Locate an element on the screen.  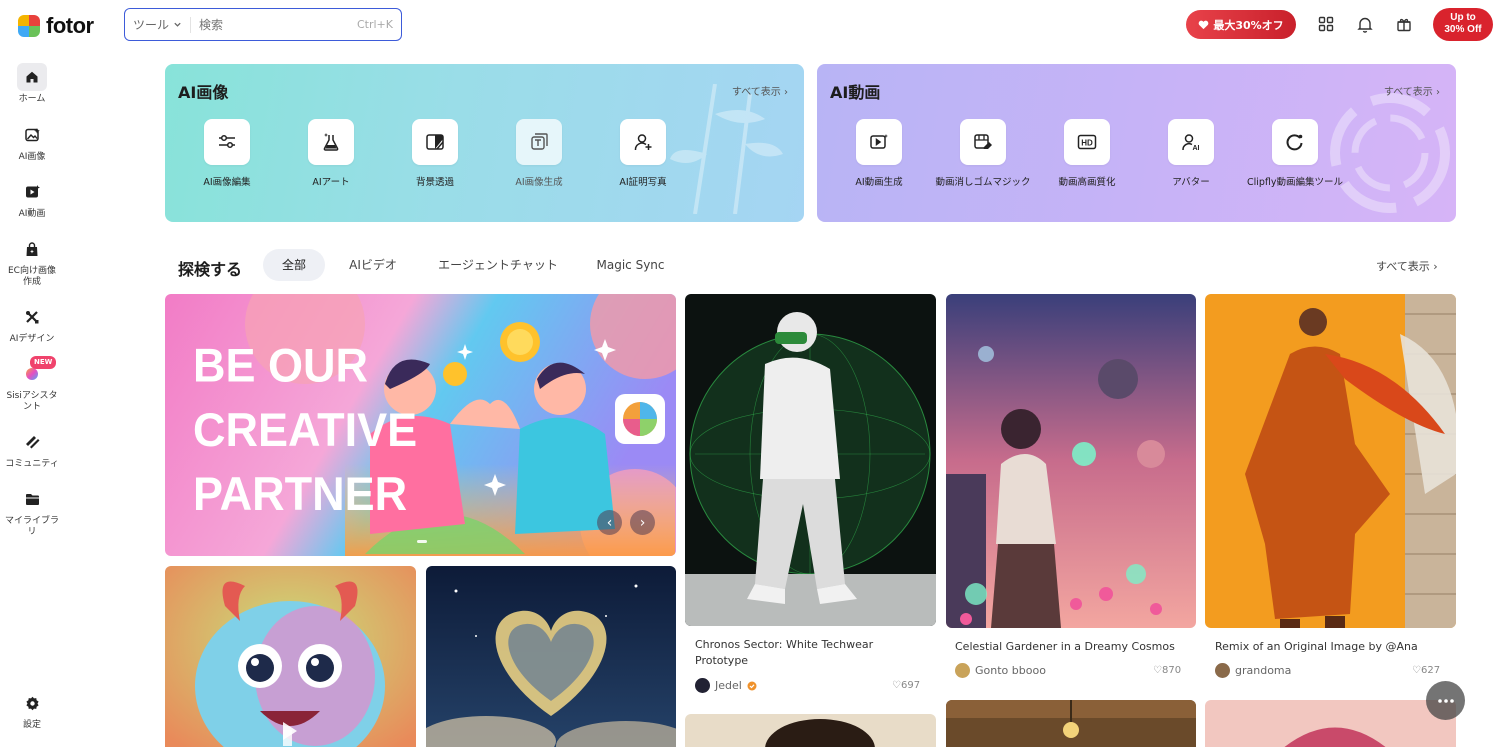
sidebar-item-label: AI画像 is located at coordinates (32, 157).